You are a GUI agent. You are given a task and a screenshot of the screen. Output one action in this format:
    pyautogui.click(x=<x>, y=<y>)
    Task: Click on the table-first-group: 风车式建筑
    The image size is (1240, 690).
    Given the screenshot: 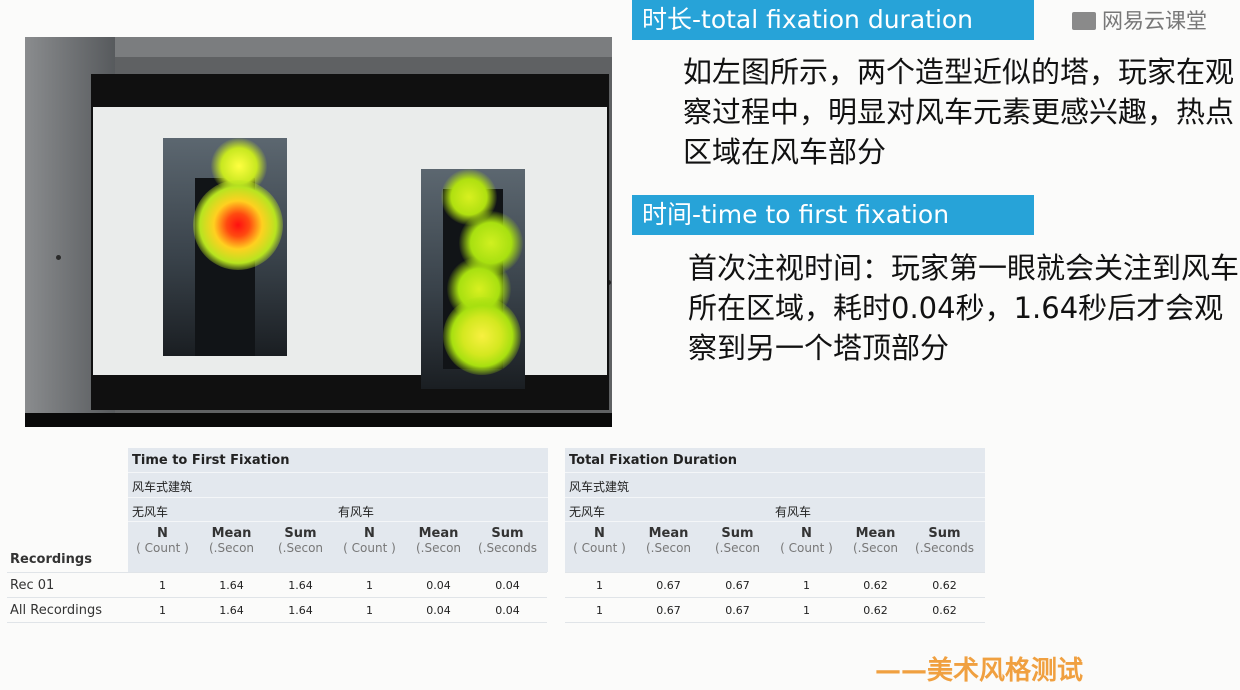 What is the action you would take?
    pyautogui.click(x=162, y=487)
    